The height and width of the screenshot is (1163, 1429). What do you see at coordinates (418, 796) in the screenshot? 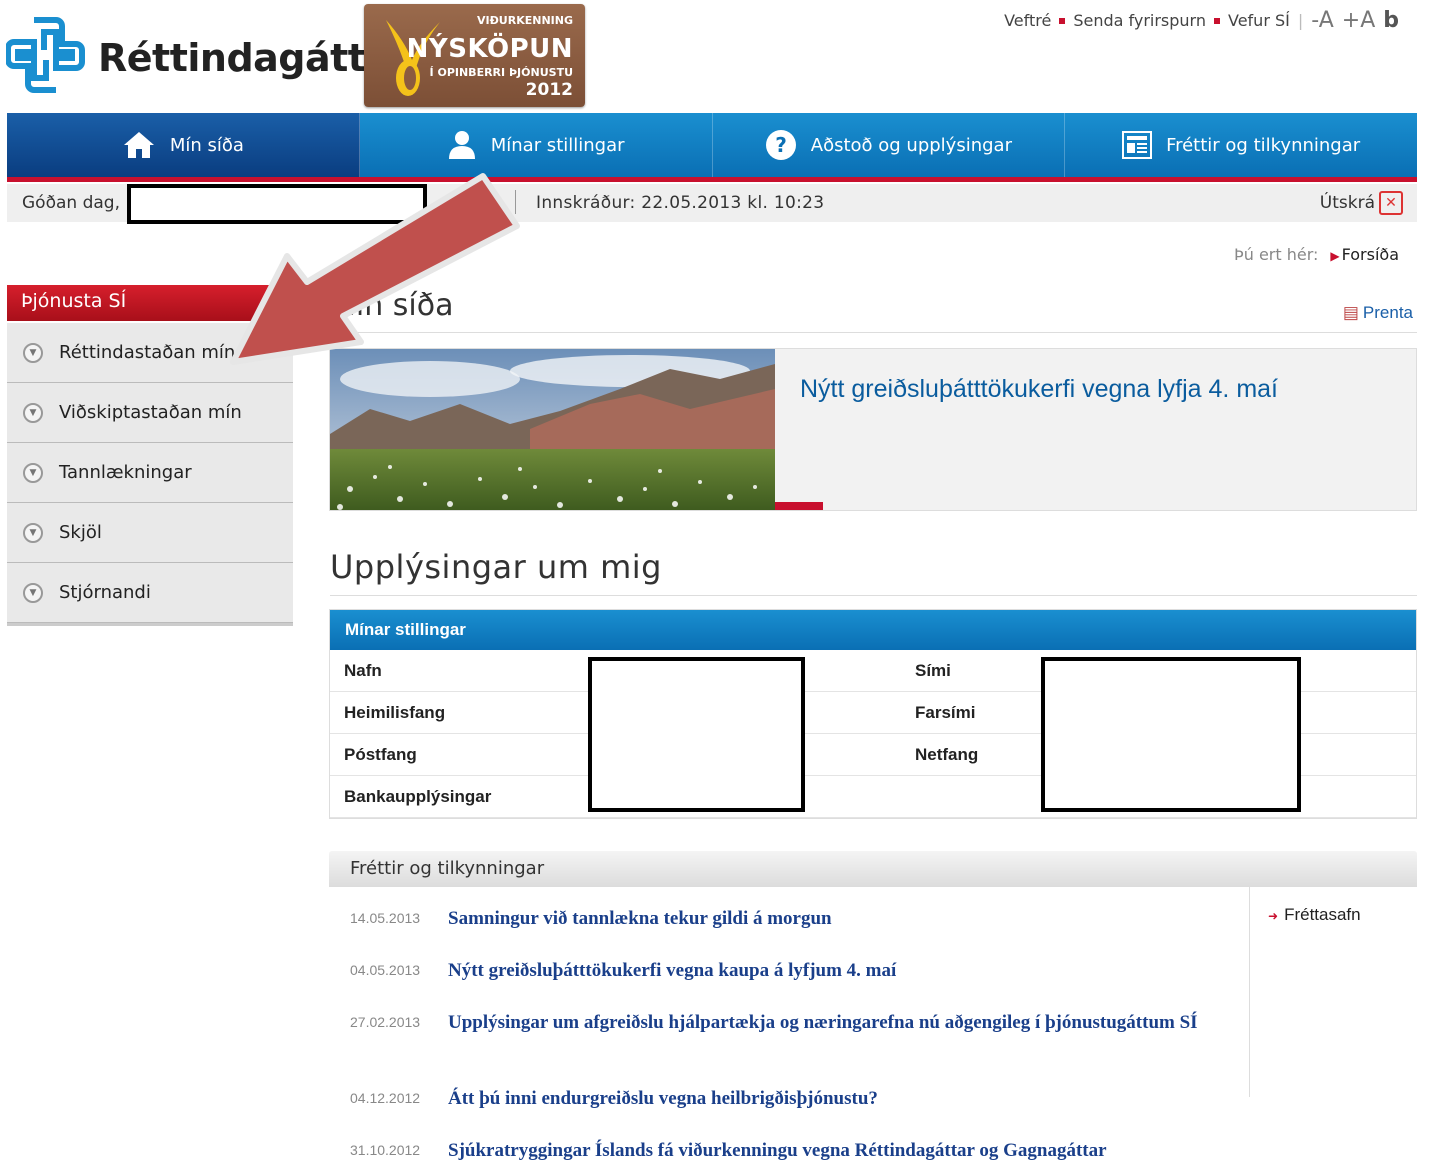
I see `field-label: Bankaupplýsingar` at bounding box center [418, 796].